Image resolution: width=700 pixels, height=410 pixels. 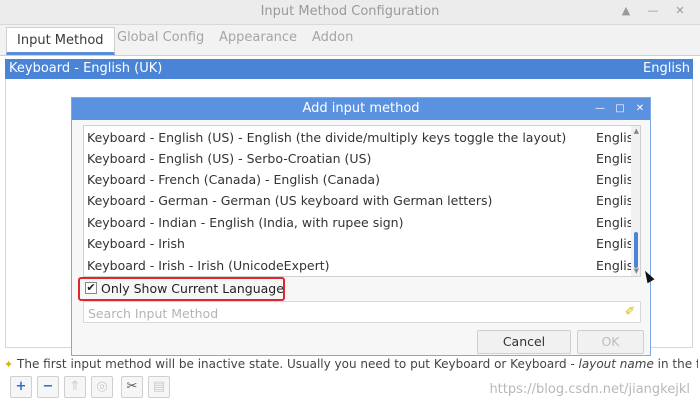 I want to click on search-field: ✐, so click(x=362, y=312).